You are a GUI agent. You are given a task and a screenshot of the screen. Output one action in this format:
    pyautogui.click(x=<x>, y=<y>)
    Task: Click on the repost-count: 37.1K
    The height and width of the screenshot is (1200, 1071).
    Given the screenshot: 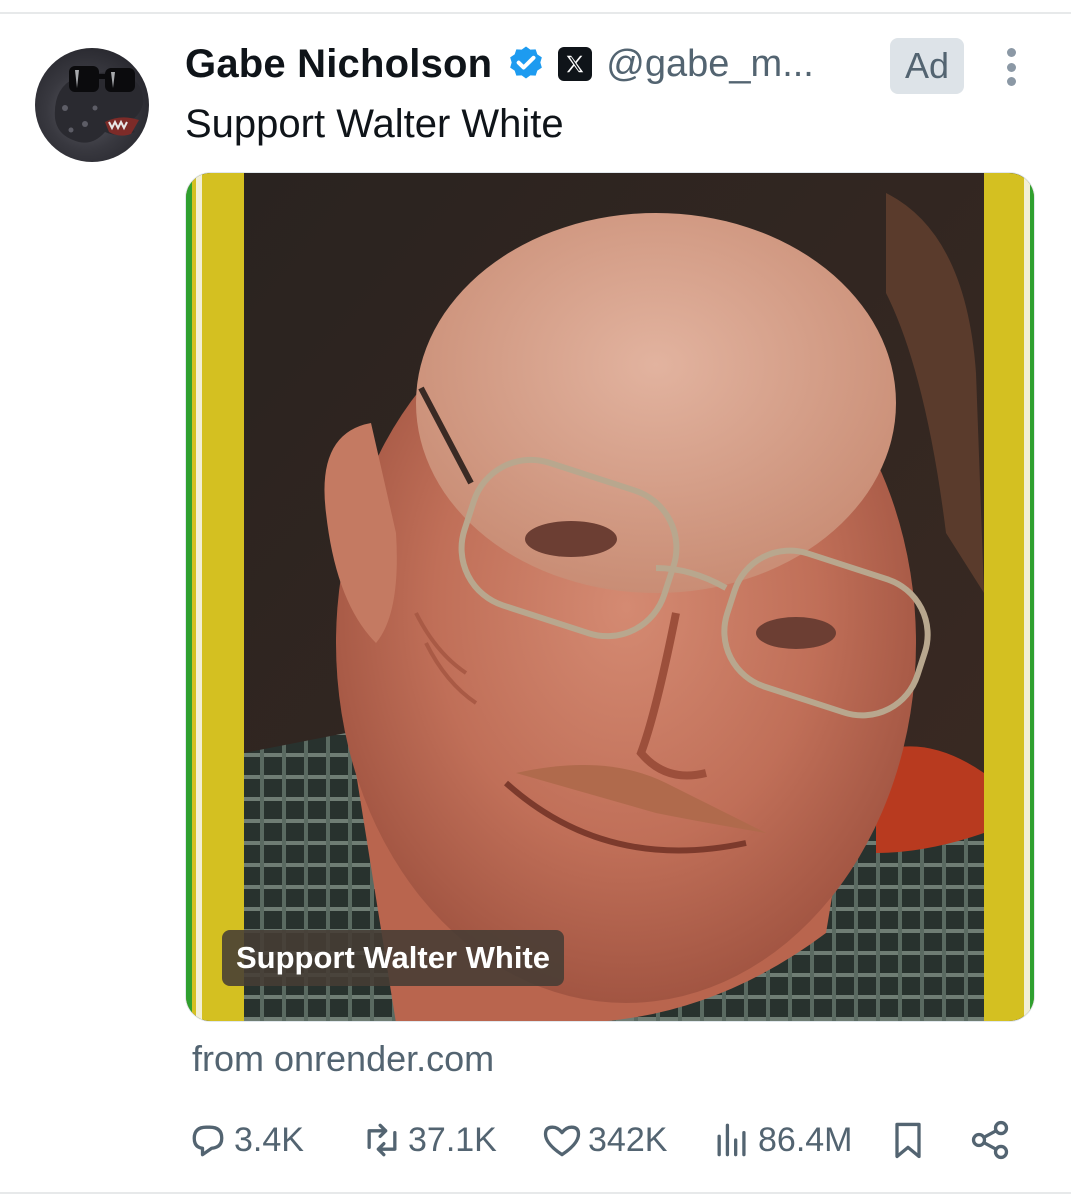 What is the action you would take?
    pyautogui.click(x=452, y=1139)
    